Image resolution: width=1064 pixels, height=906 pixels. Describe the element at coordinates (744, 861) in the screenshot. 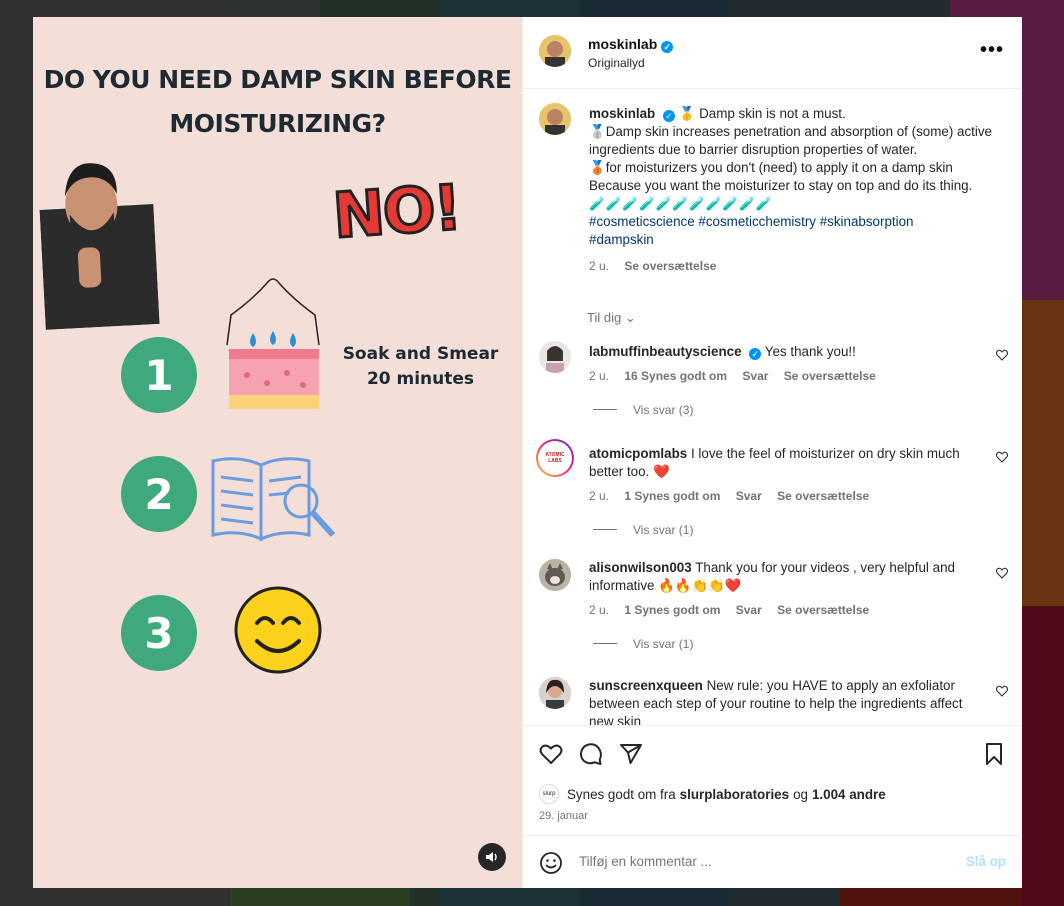

I see `comment-input` at that location.